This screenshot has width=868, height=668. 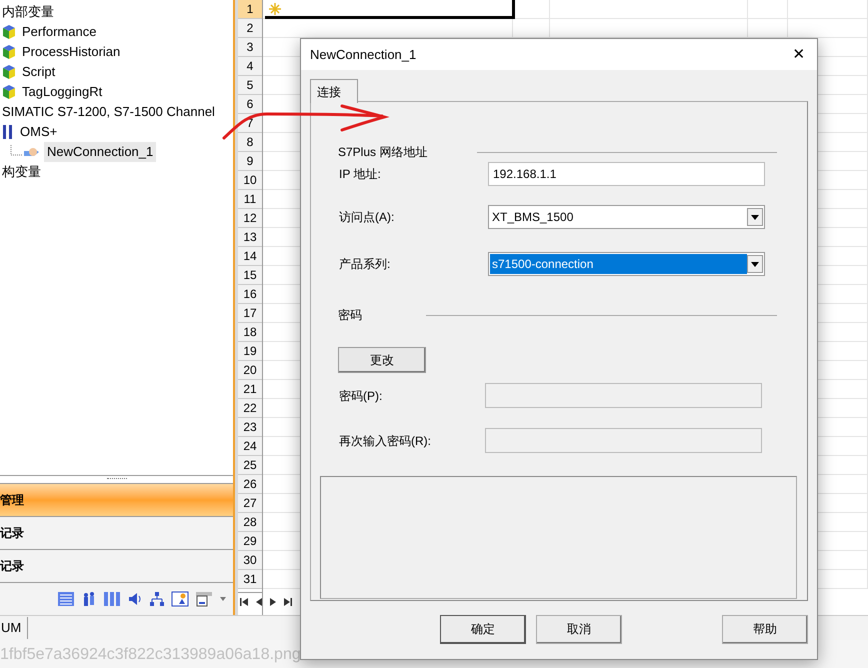 I want to click on document-icon, so click(x=204, y=599).